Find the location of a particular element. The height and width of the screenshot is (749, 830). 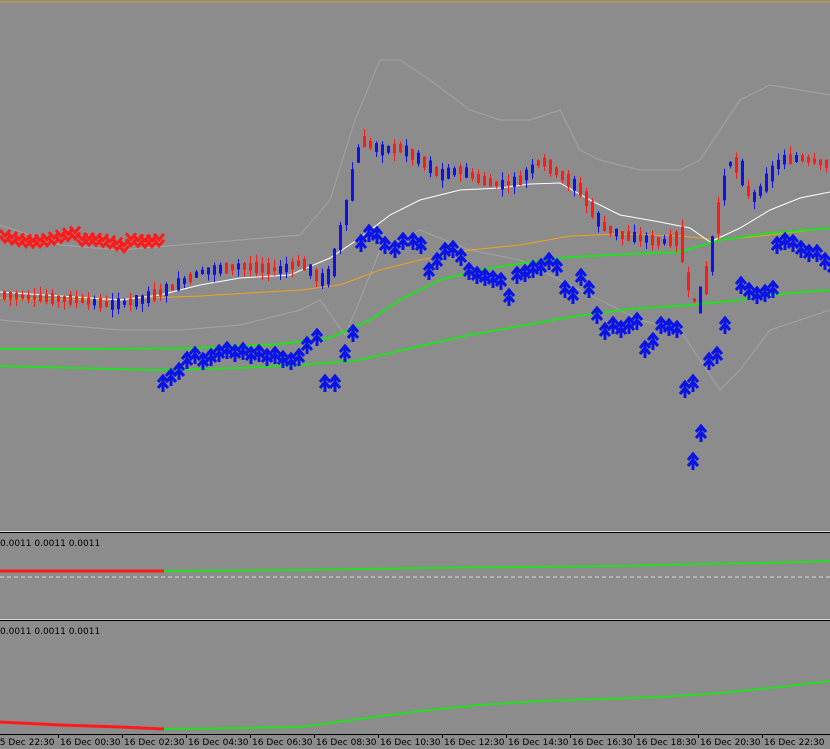

time-label: 16 Dec 22:30 is located at coordinates (794, 743).